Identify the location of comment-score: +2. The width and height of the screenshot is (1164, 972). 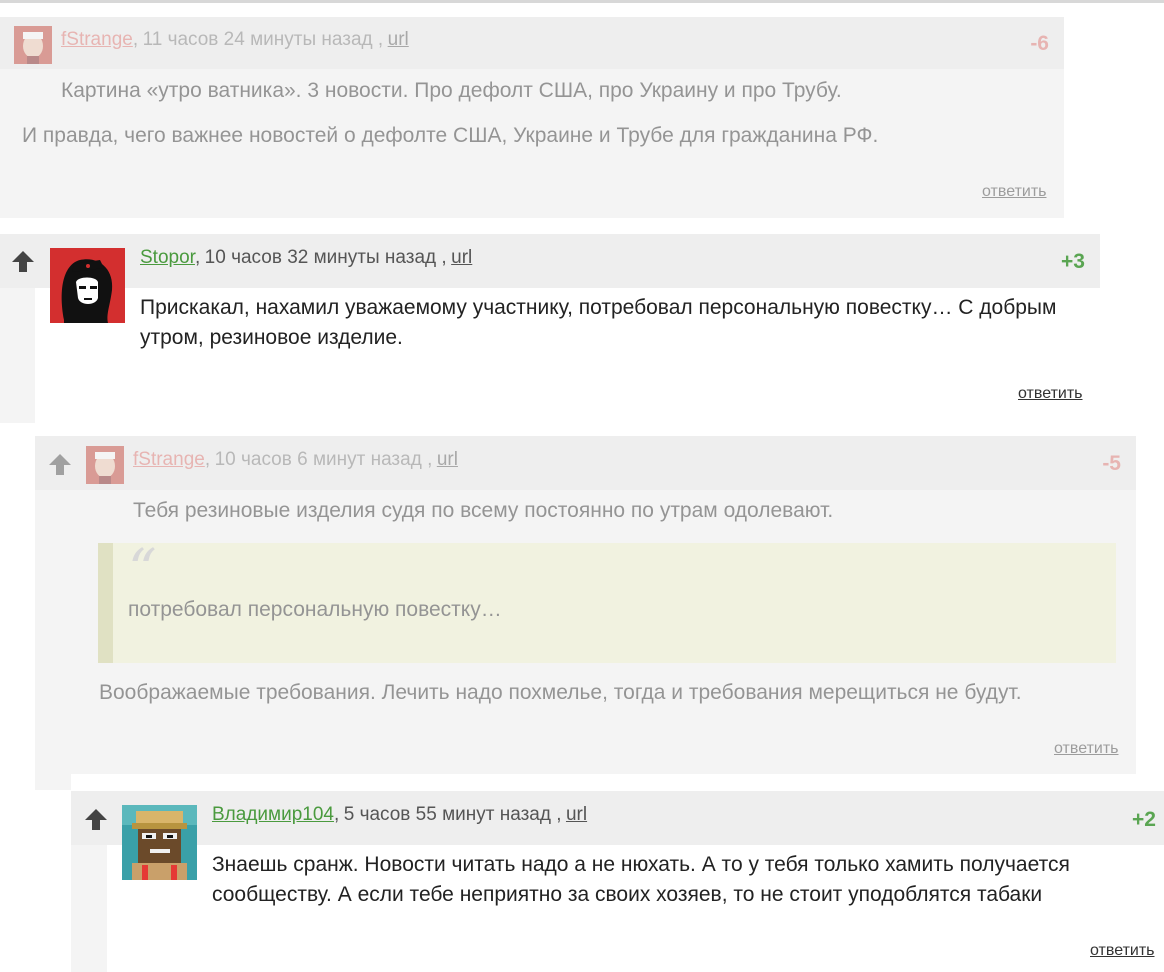
(1144, 819).